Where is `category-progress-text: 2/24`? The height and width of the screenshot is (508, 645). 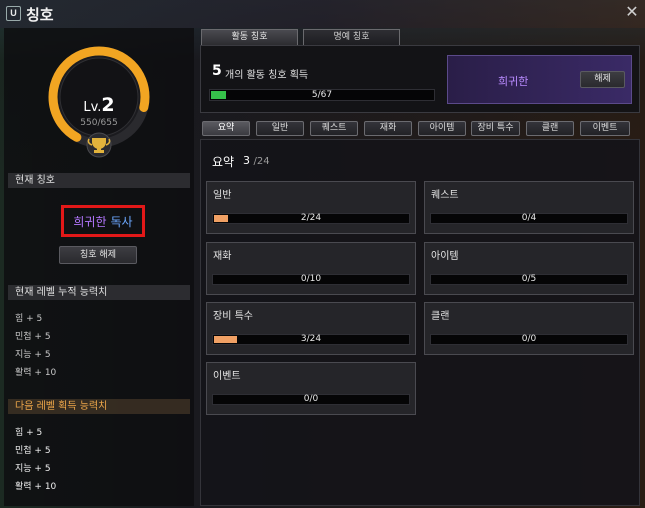 category-progress-text: 2/24 is located at coordinates (311, 218).